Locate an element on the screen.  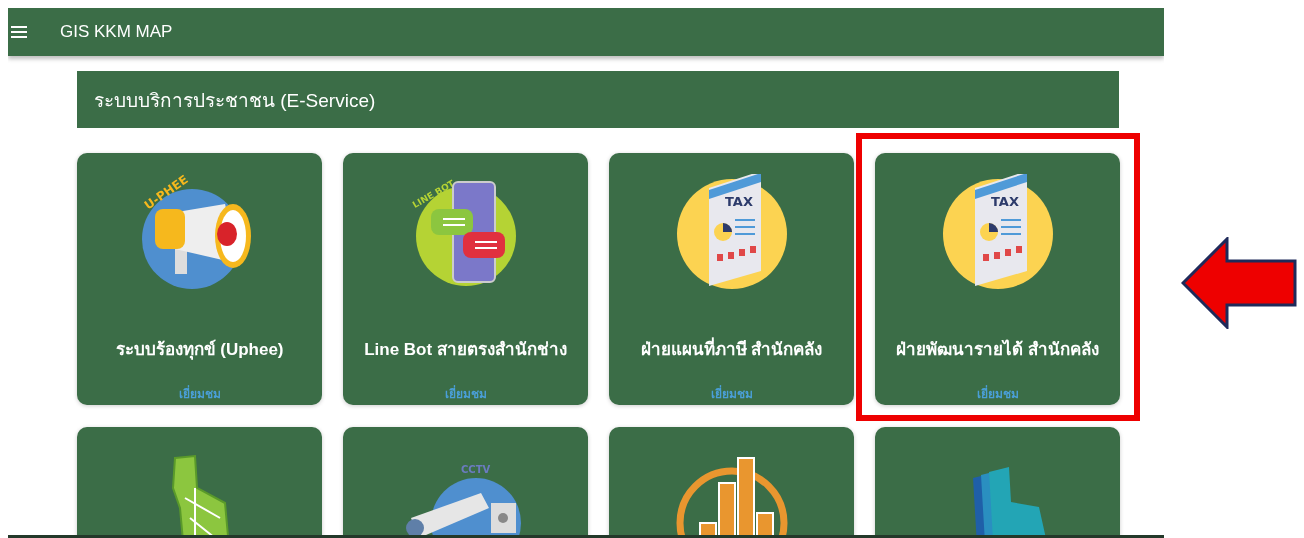
service-card: TAX ฝ่ายแผนที่ภาษี สำนักคลัง เยี่ยมชม is located at coordinates (731, 279).